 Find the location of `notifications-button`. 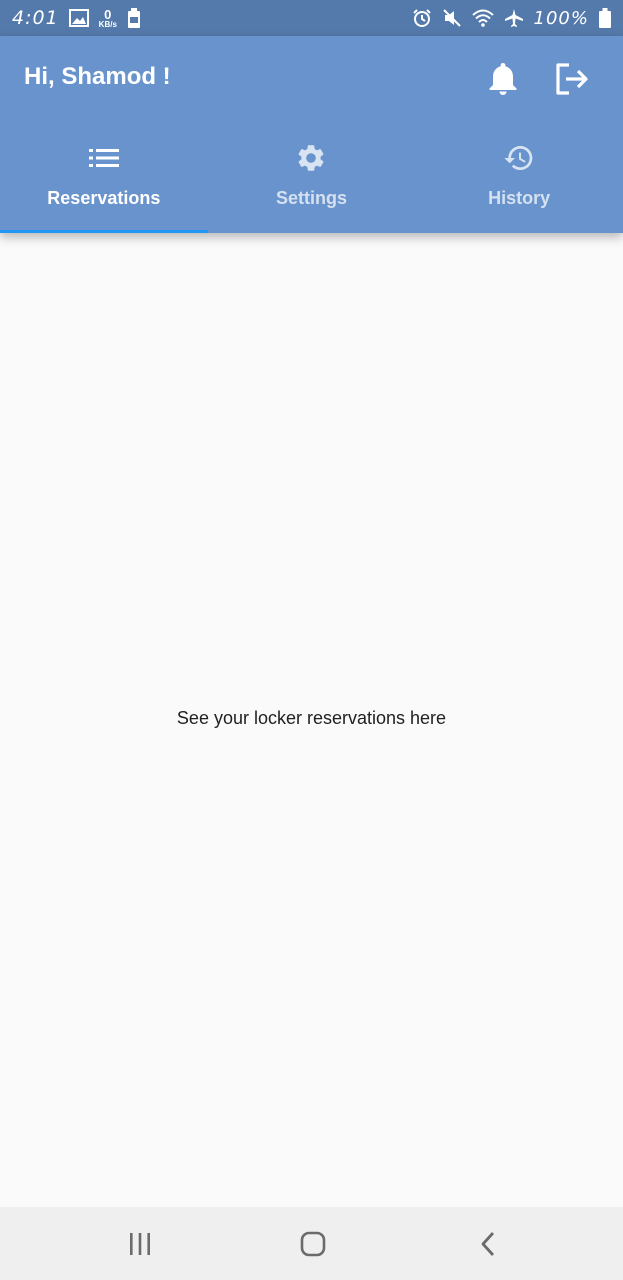

notifications-button is located at coordinates (503, 79).